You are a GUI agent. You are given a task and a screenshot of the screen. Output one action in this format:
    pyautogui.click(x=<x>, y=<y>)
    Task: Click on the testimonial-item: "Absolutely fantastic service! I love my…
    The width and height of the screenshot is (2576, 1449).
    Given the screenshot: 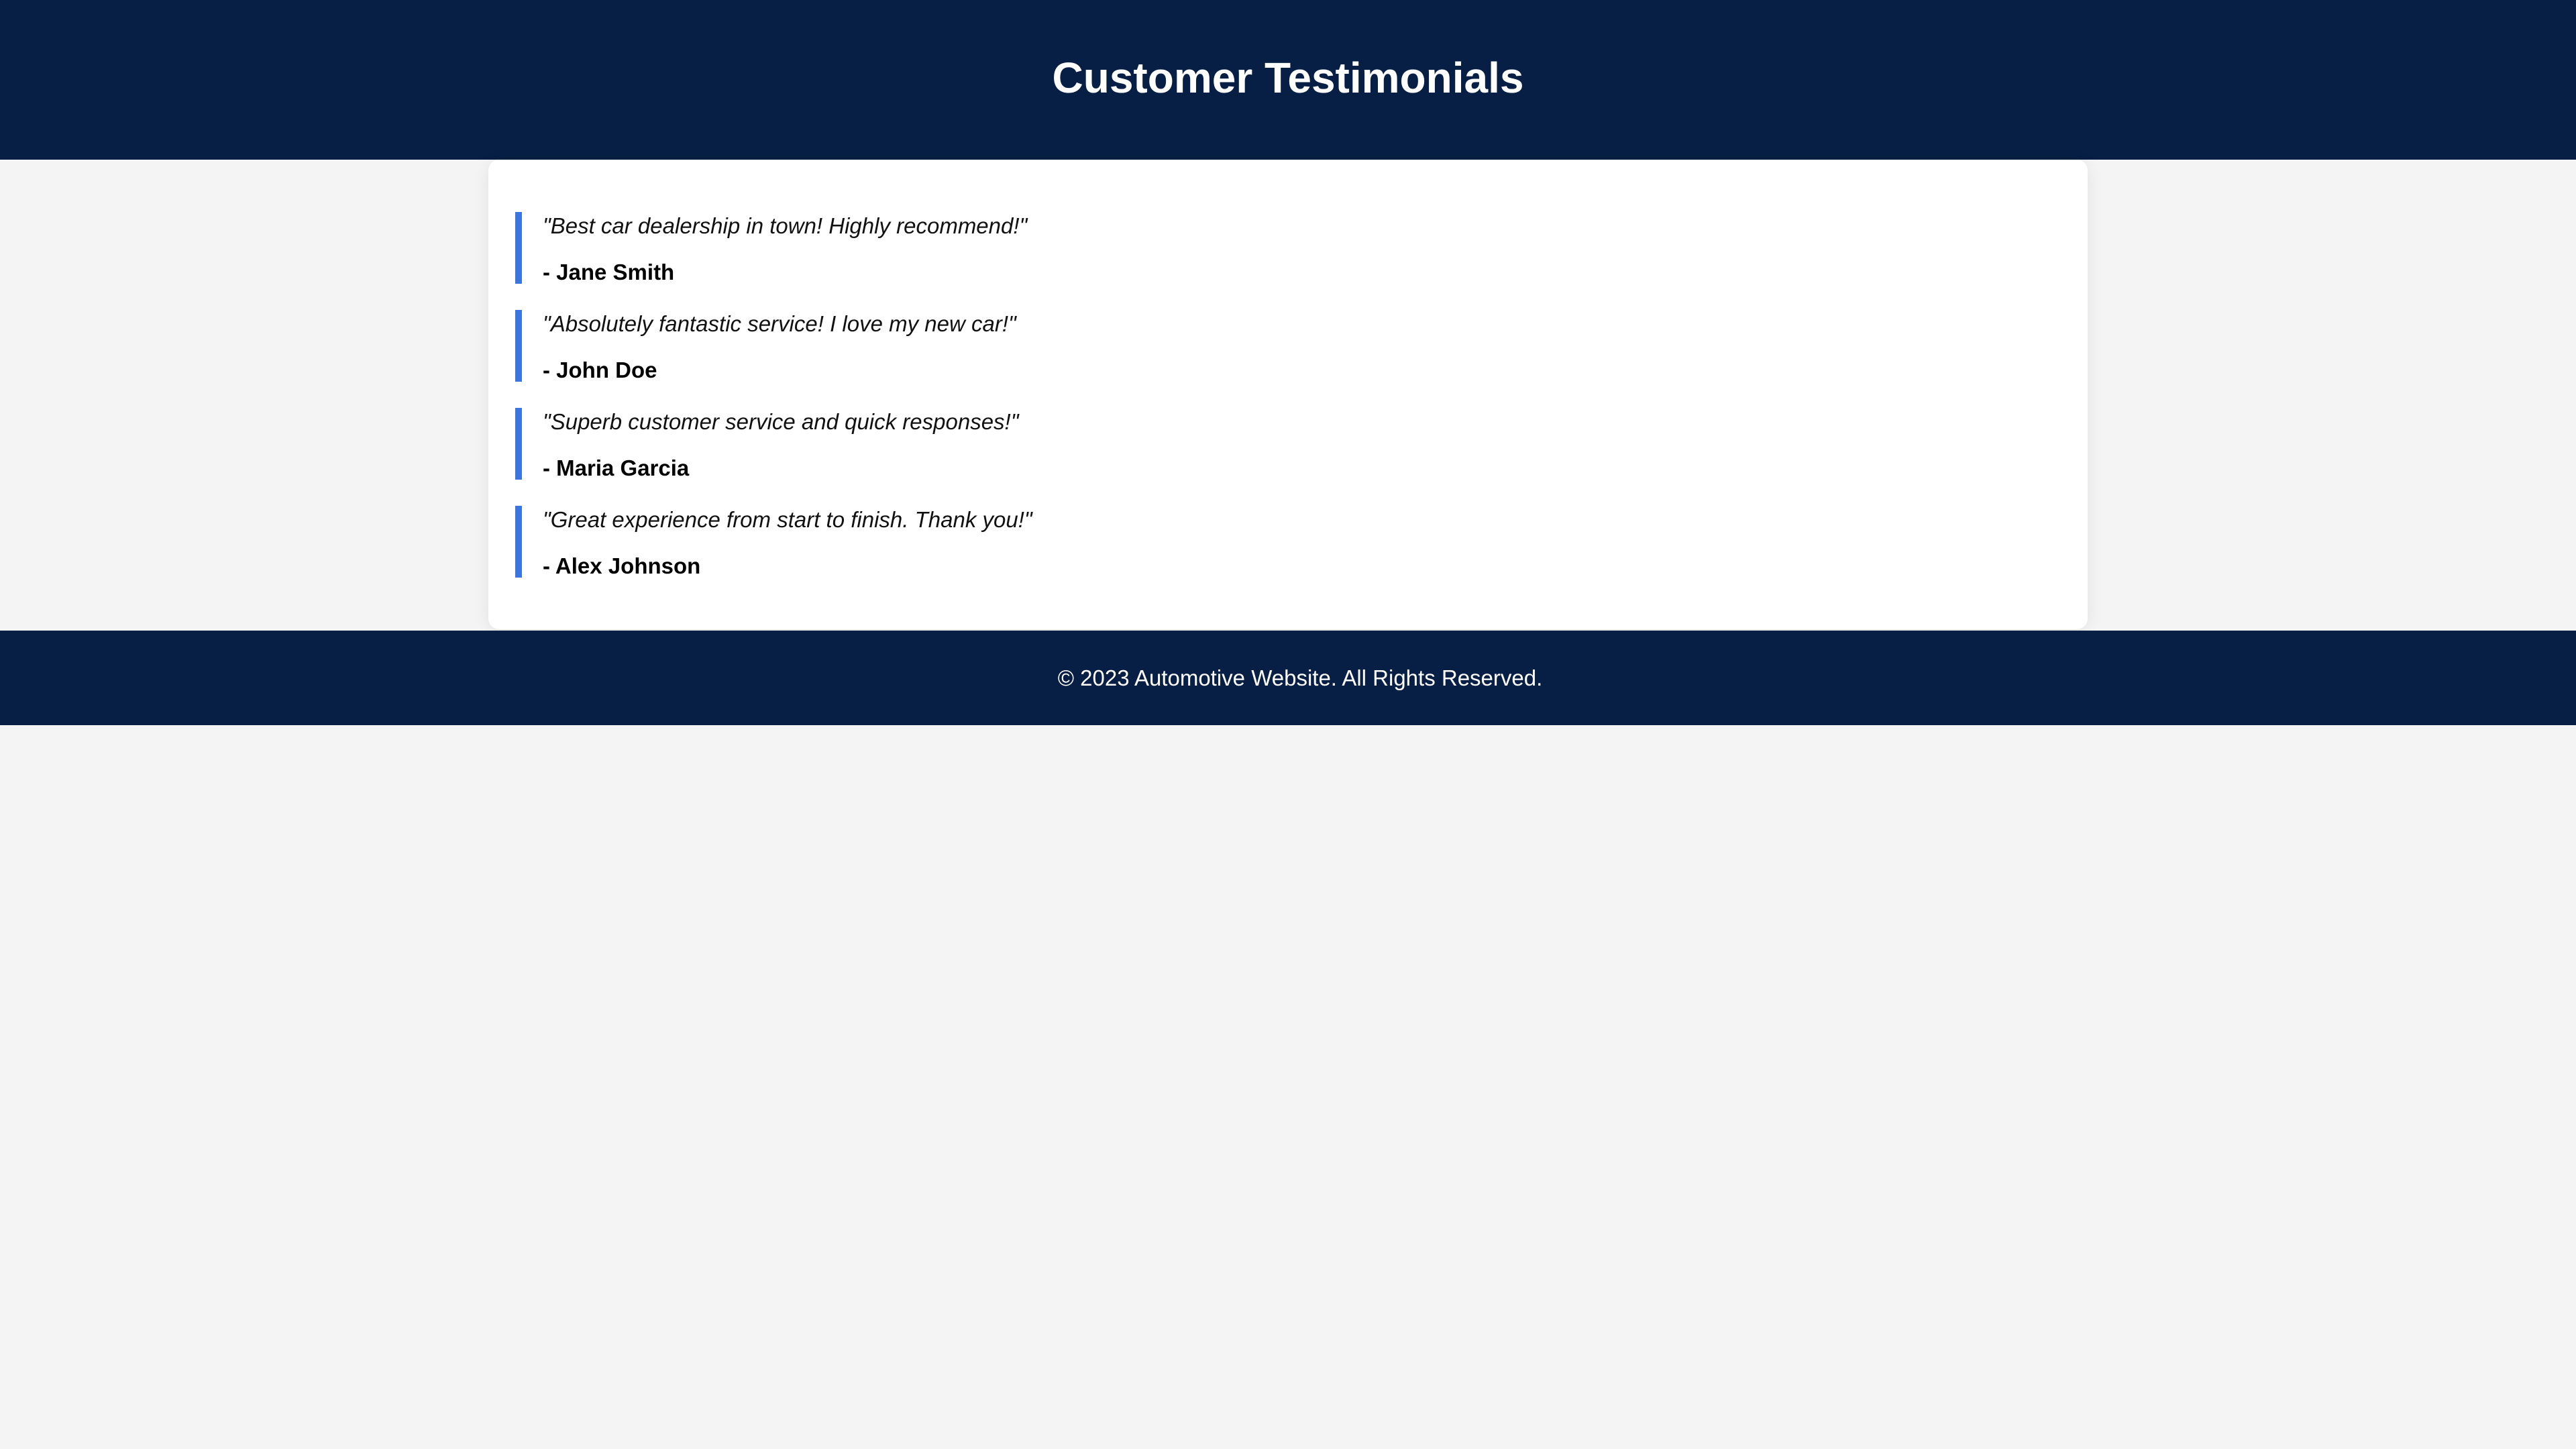 What is the action you would take?
    pyautogui.click(x=1286, y=346)
    